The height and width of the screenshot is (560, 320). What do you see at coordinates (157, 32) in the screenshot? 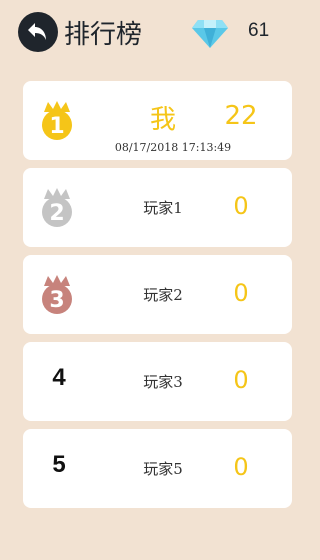
I see `header: 排行榜 61` at bounding box center [157, 32].